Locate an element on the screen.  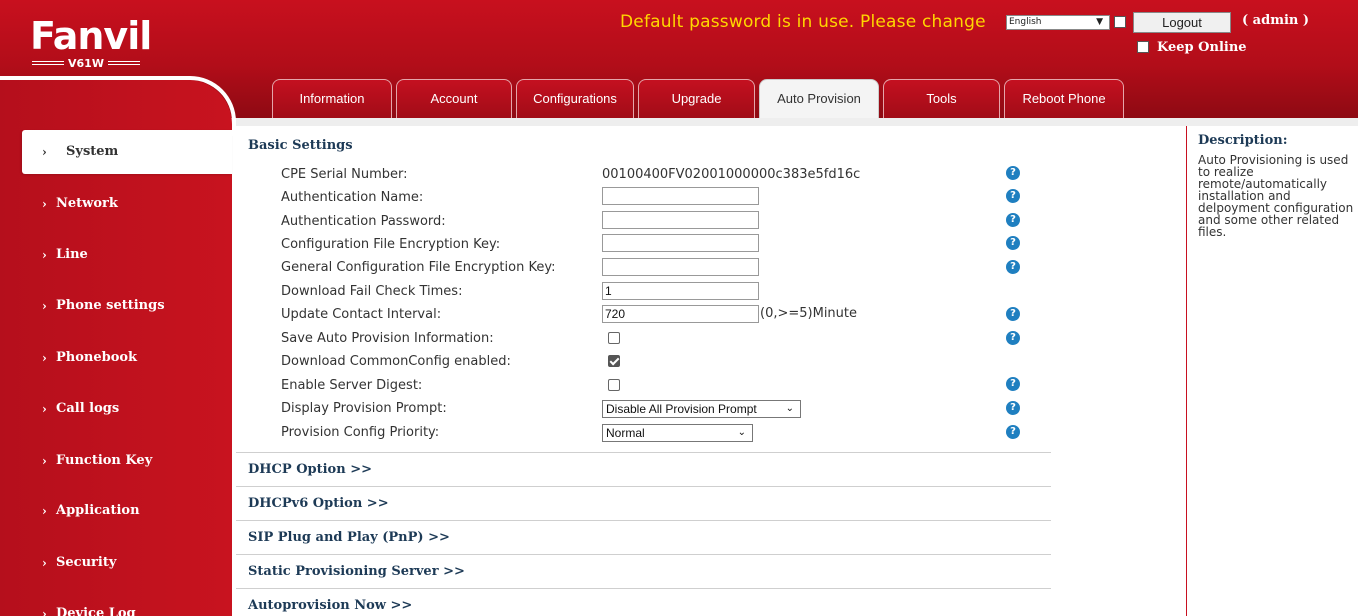
sidebar-item-phone-settings: › Phone settings is located at coordinates (116, 306).